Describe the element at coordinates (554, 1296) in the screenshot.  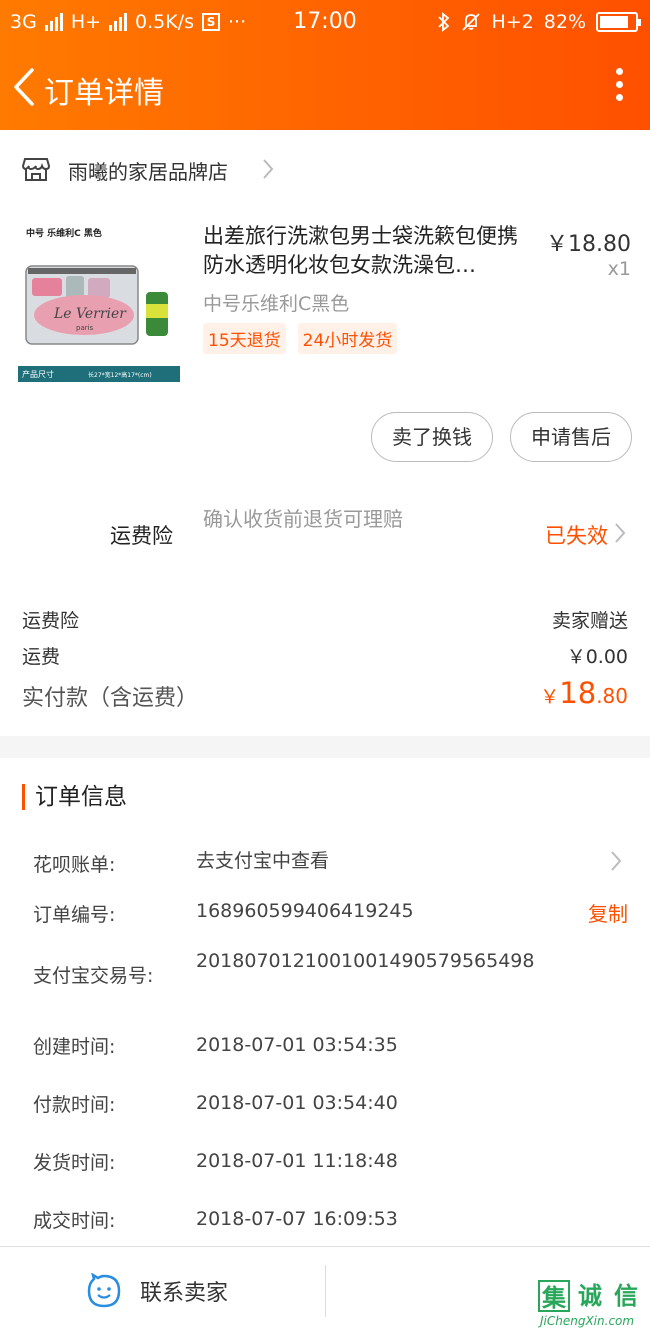
I see `watermark-char: 集` at that location.